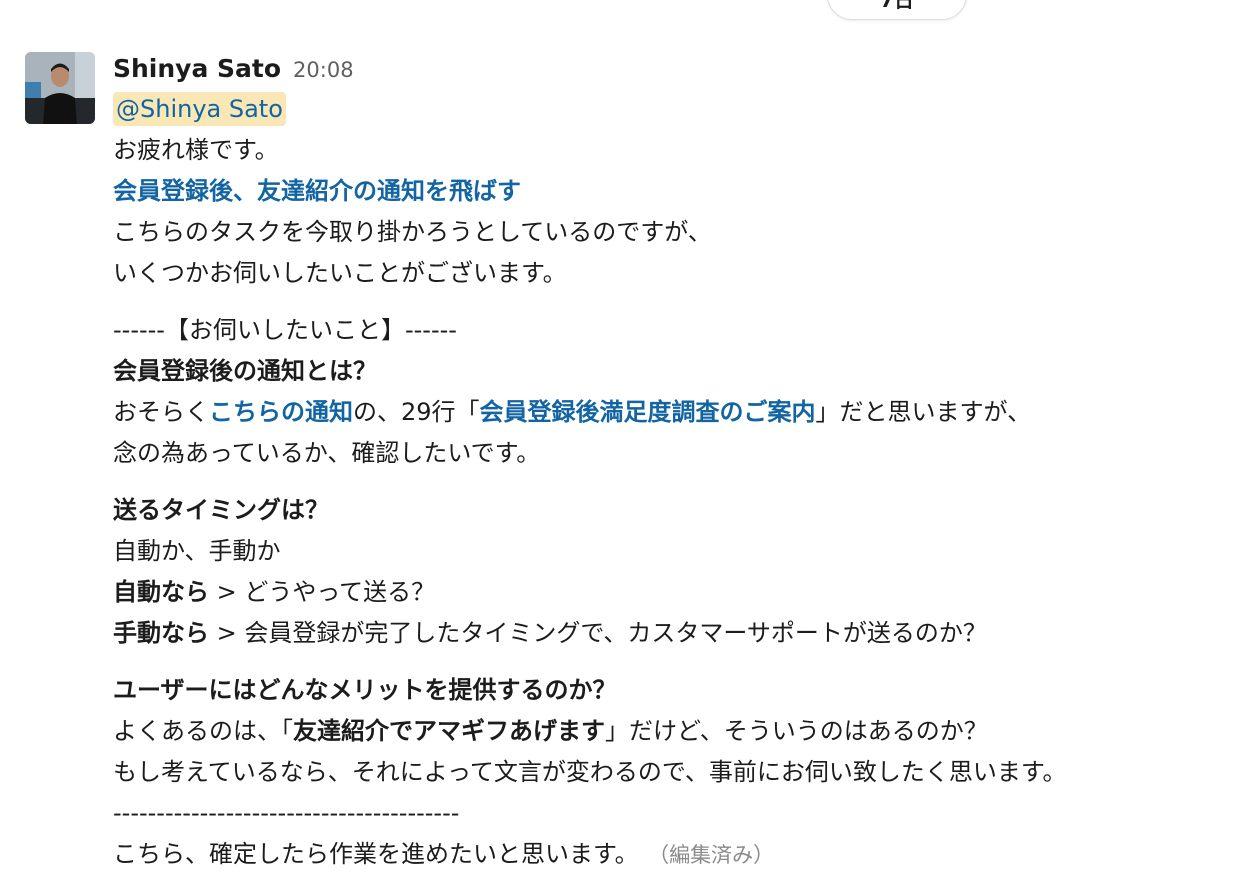 This screenshot has width=1258, height=894. Describe the element at coordinates (203, 731) in the screenshot. I see `question-3-pre: よくあるのは、「` at that location.